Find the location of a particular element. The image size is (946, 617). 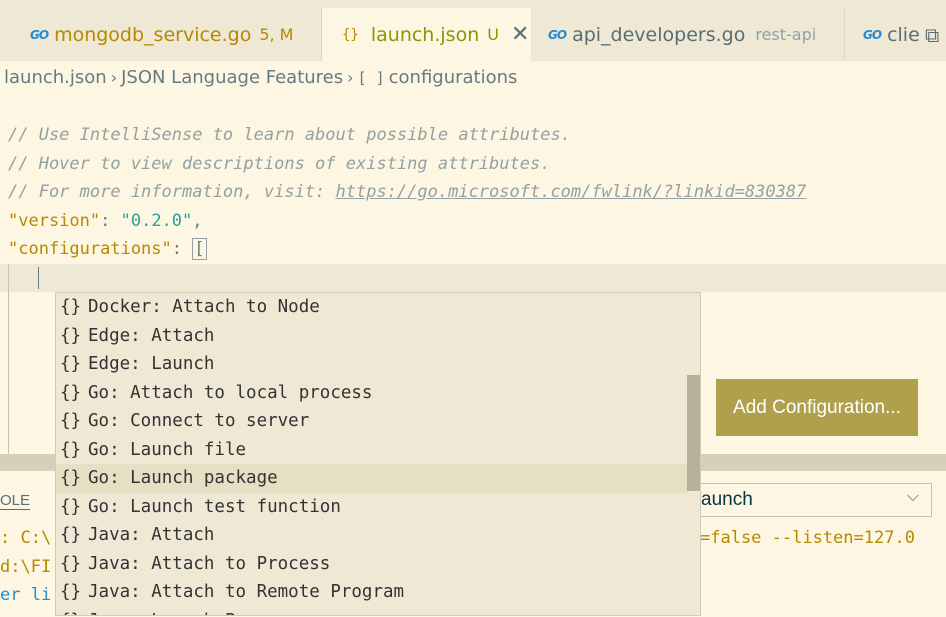

suggestion-item: {} Go: Connect to server is located at coordinates (372, 421).